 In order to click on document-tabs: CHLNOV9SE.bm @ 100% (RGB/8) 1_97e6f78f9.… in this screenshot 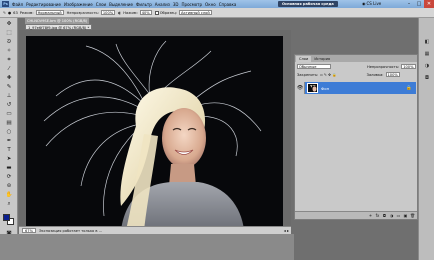, I will do `click(226, 24)`.